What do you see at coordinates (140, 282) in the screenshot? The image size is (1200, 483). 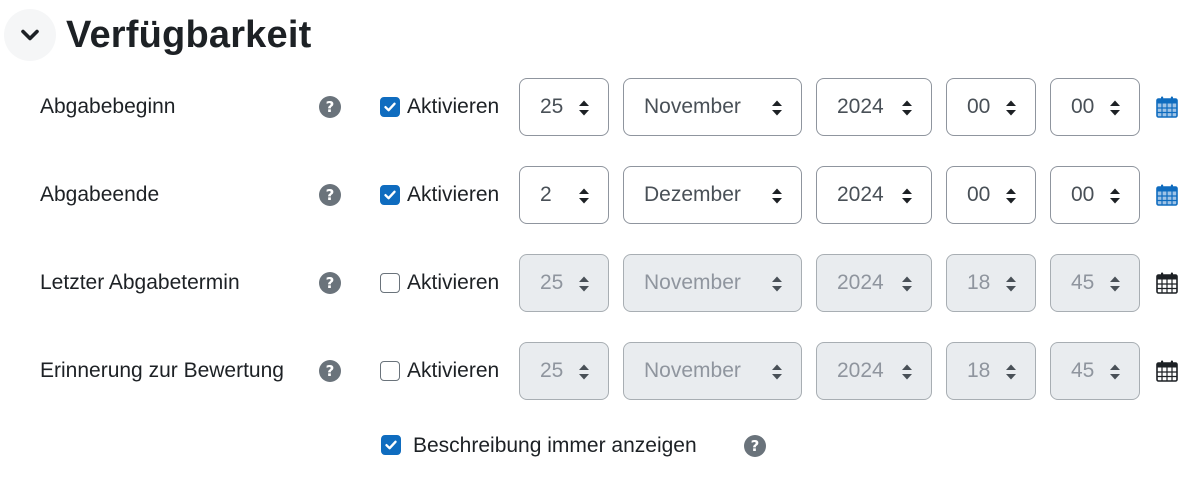 I see `field-label: Letzter Abgabetermin` at bounding box center [140, 282].